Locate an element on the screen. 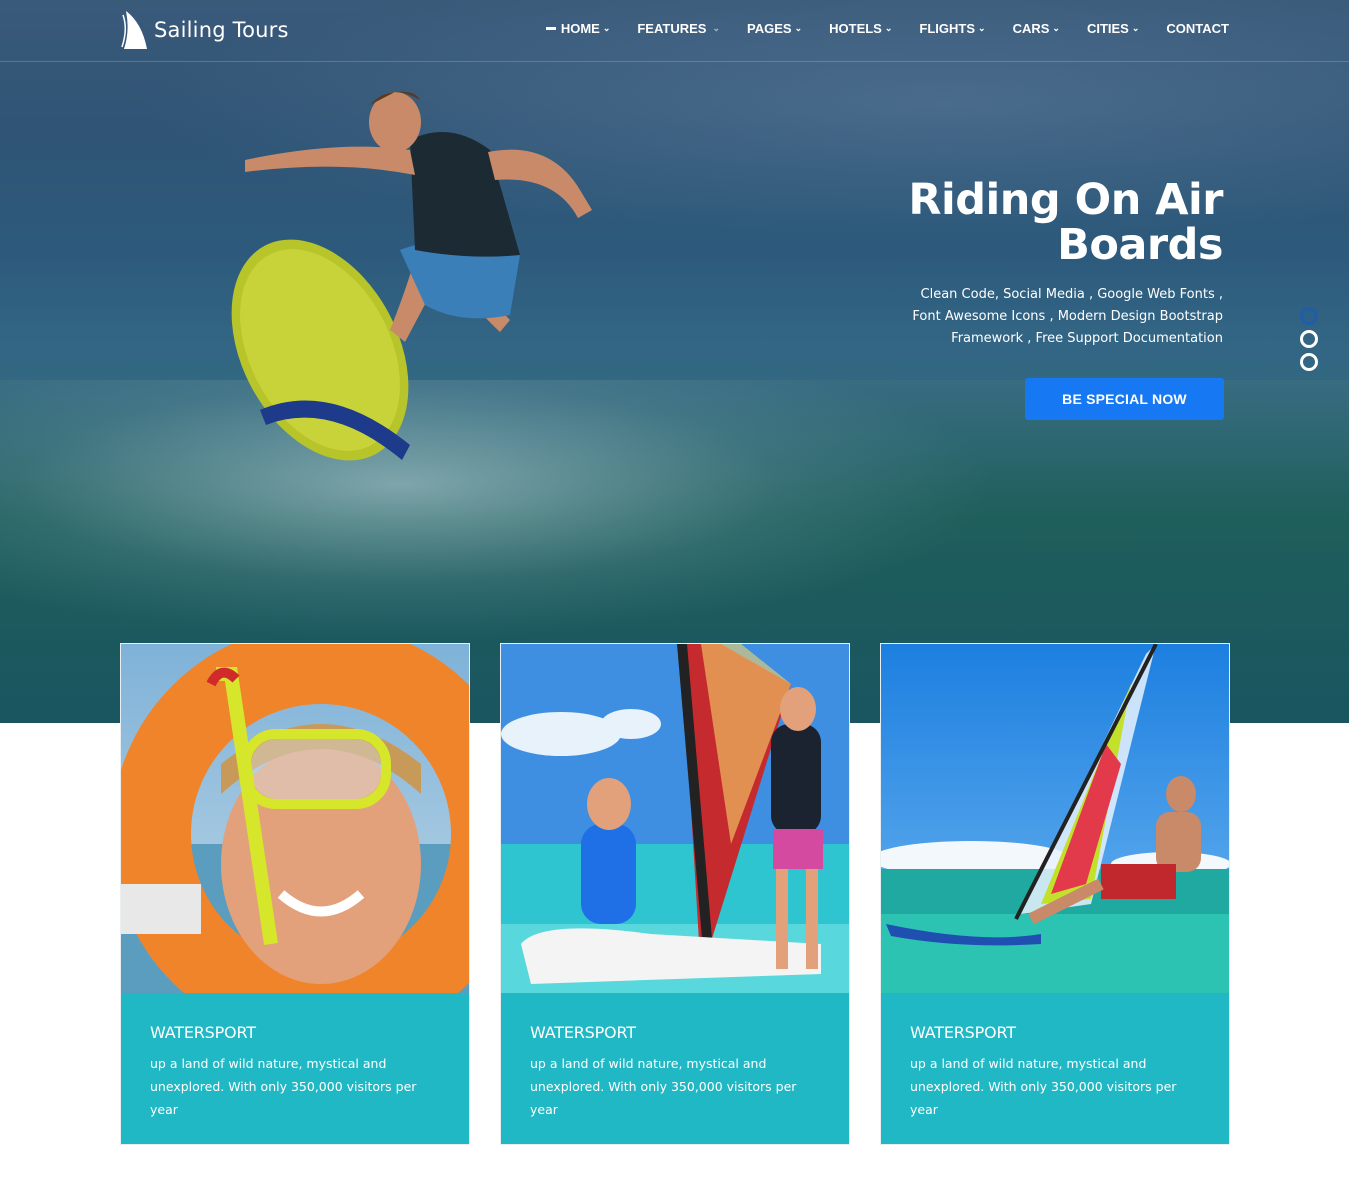 The image size is (1349, 1200). slider-pagination is located at coordinates (1309, 341).